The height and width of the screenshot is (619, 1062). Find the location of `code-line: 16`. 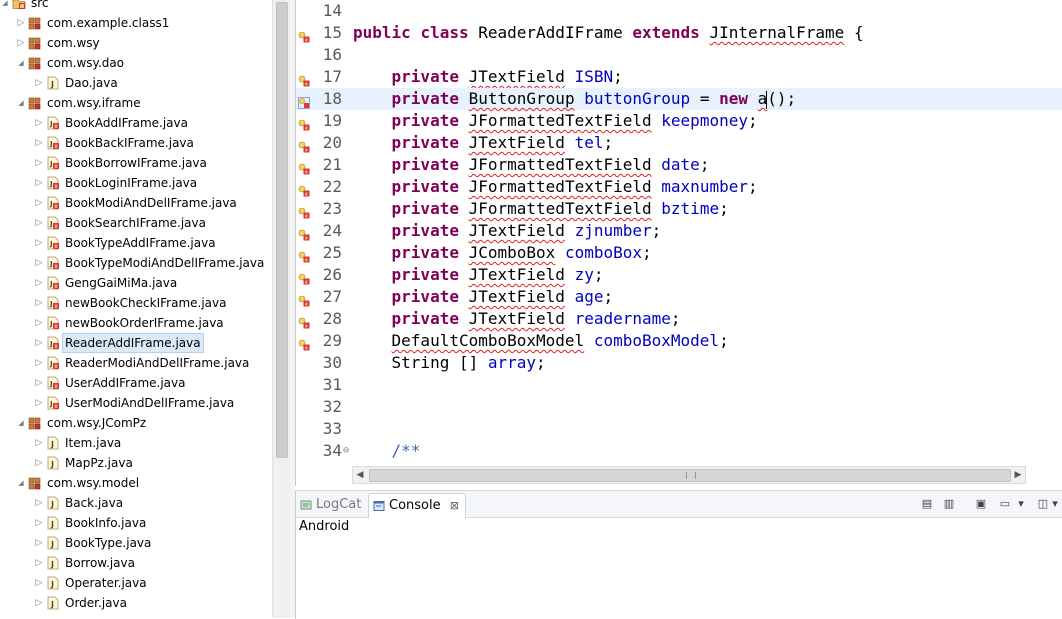

code-line: 16 is located at coordinates (679, 55).